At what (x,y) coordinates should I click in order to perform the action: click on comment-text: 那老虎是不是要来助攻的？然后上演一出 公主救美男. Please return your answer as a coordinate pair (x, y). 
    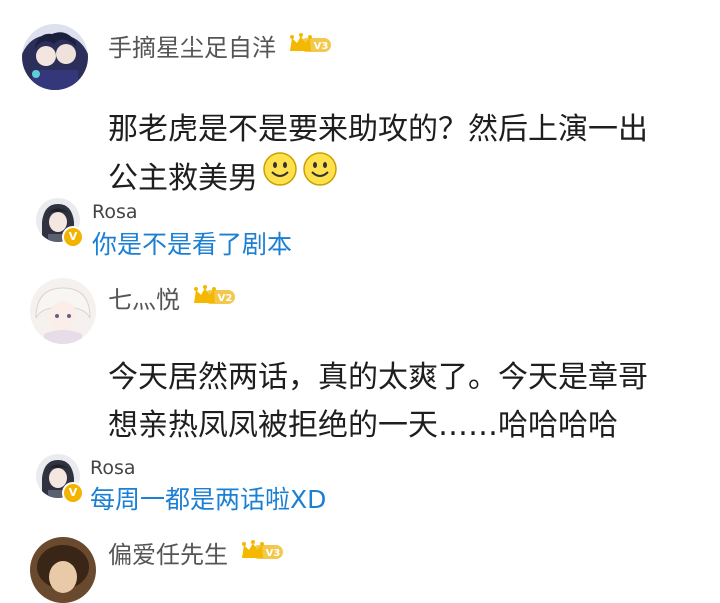
    Looking at the image, I should click on (408, 155).